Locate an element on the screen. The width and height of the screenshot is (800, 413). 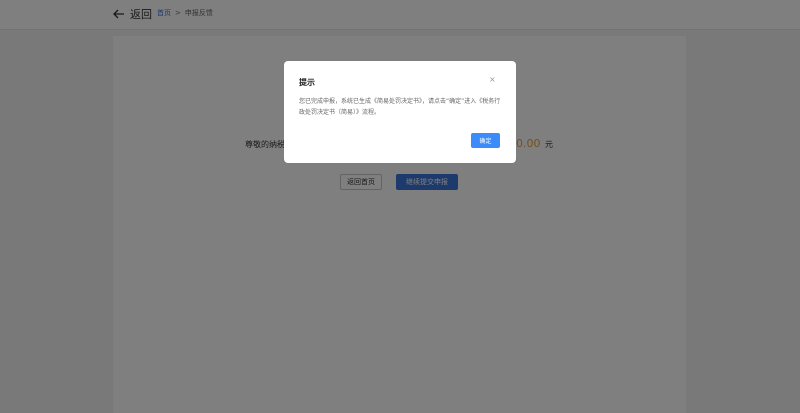
close-icon: × is located at coordinates (492, 80).